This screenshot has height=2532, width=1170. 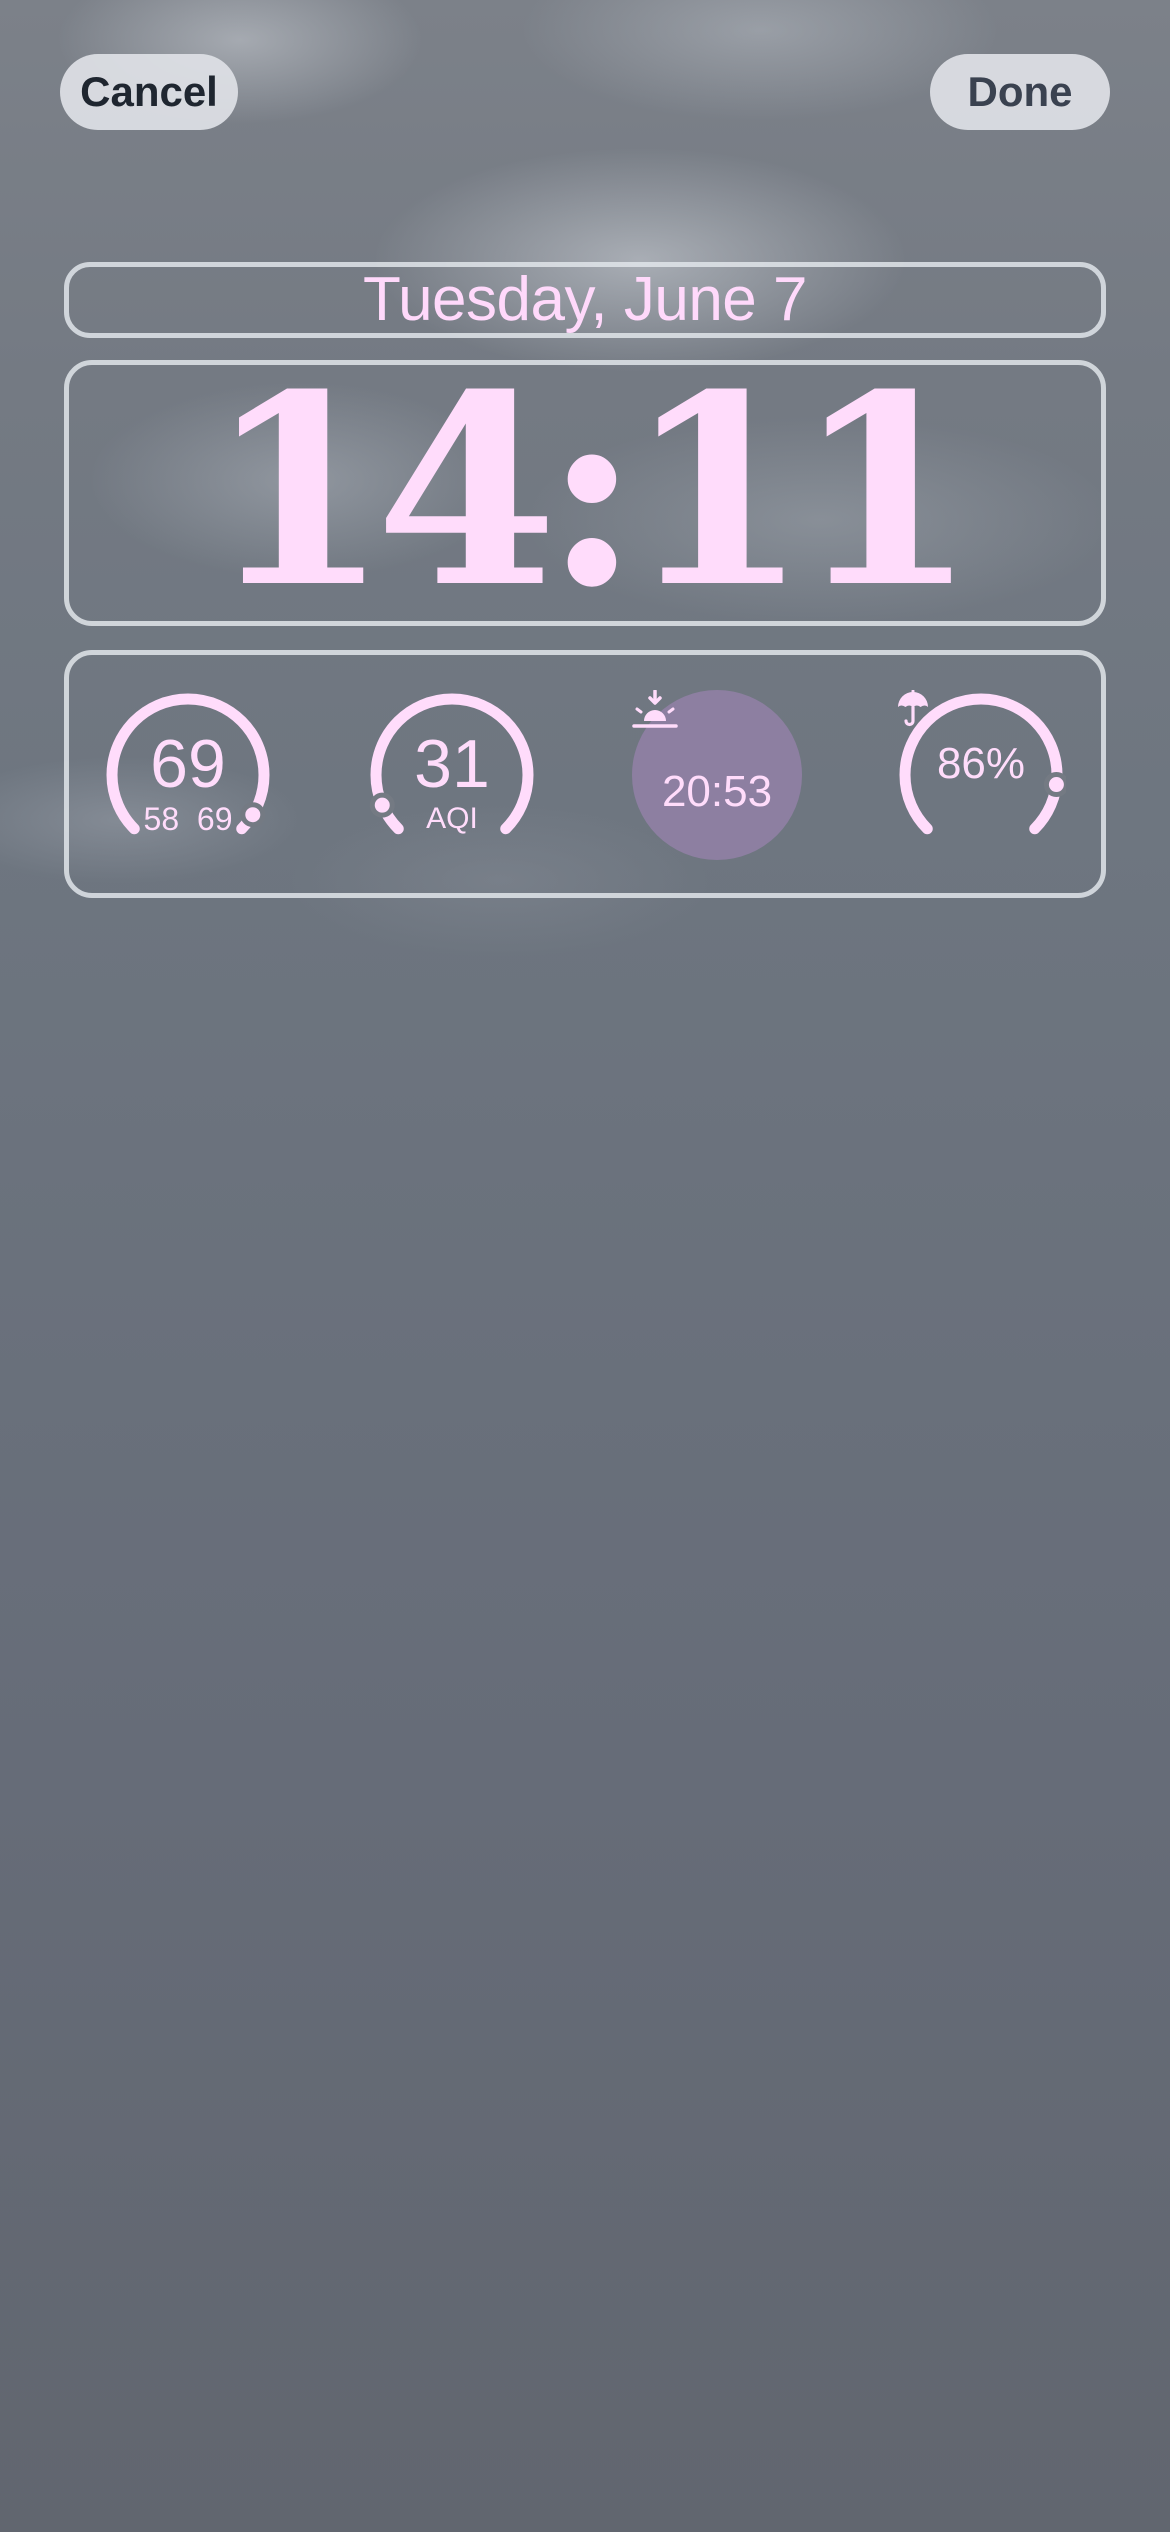 I want to click on cancel-button: Cancel, so click(x=149, y=92).